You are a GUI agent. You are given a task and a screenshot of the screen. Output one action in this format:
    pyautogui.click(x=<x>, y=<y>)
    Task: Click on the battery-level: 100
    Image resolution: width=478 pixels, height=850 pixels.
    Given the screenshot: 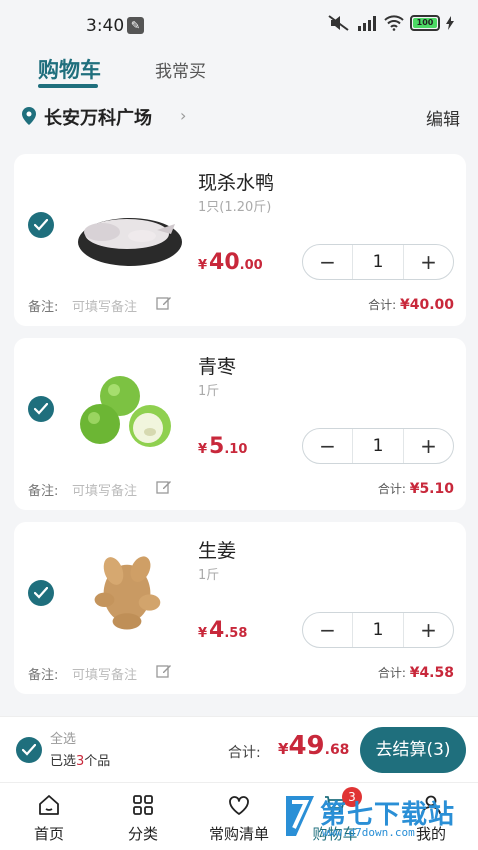 What is the action you would take?
    pyautogui.click(x=425, y=23)
    